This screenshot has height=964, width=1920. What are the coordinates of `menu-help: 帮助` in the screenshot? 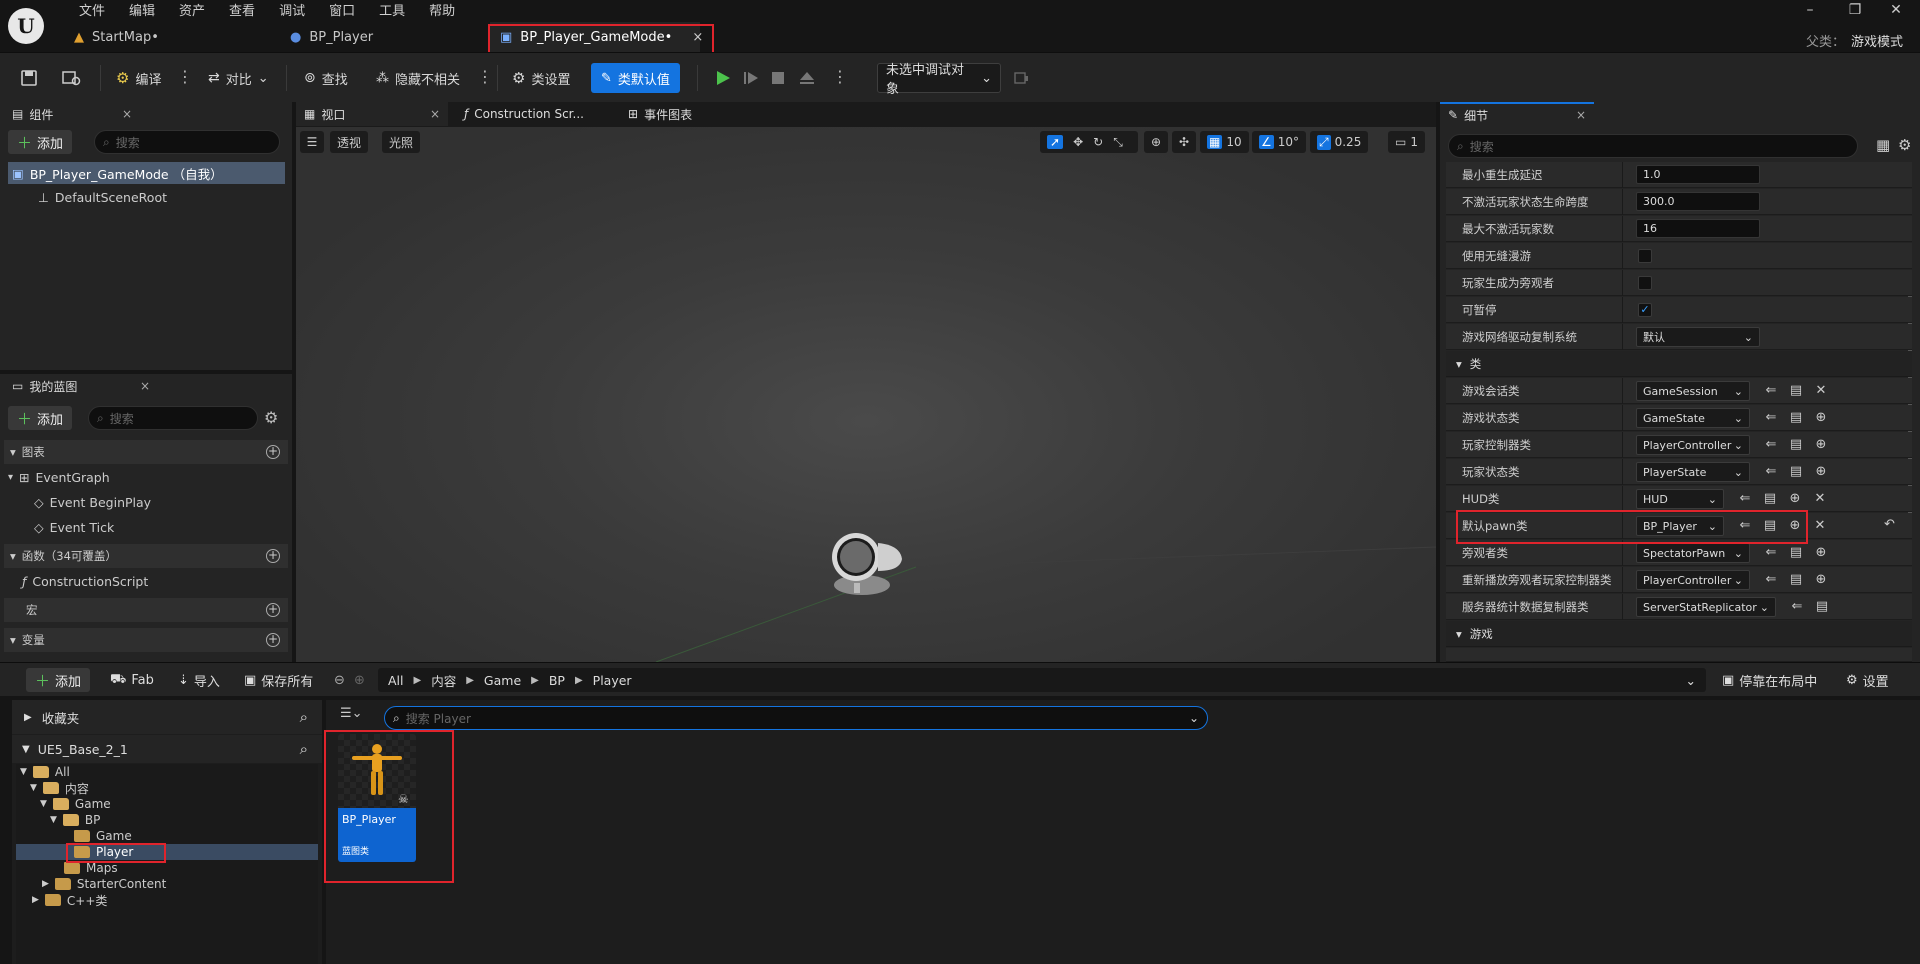 It's located at (442, 12).